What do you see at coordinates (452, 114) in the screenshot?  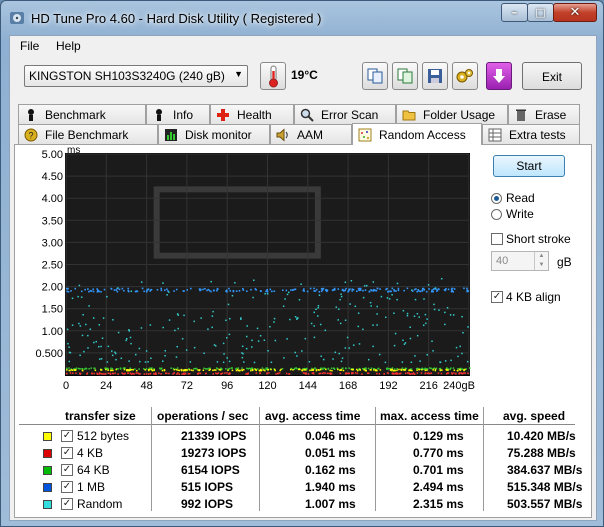 I see `tab-folder-usage: Folder Usage` at bounding box center [452, 114].